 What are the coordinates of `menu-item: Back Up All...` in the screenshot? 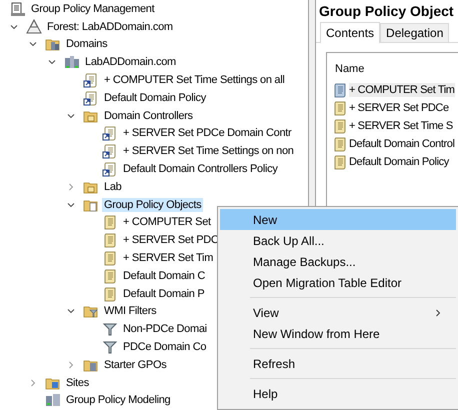 It's located at (338, 240).